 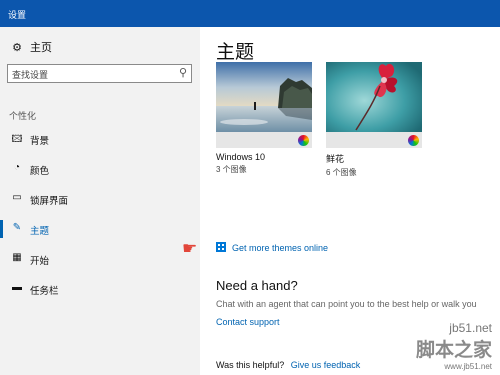 I want to click on give-feedback-link: Give us feedback, so click(x=326, y=365).